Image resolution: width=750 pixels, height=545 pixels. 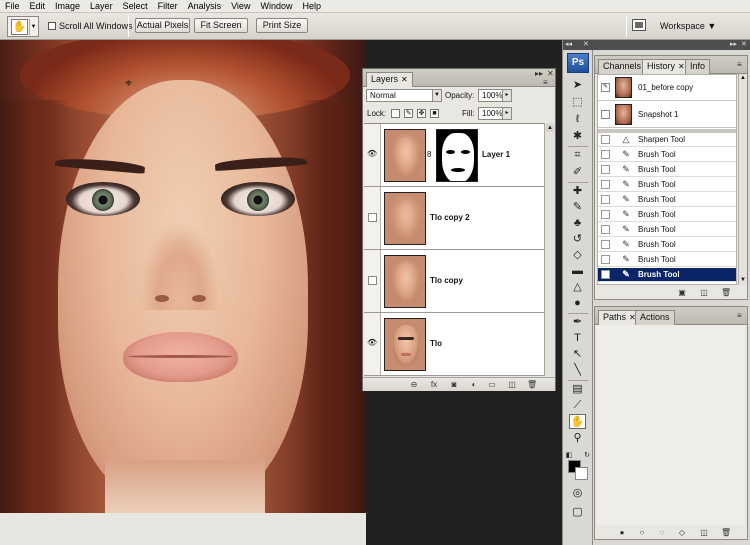 I want to click on eyedropper-tool-icon: ✐, so click(x=577, y=172).